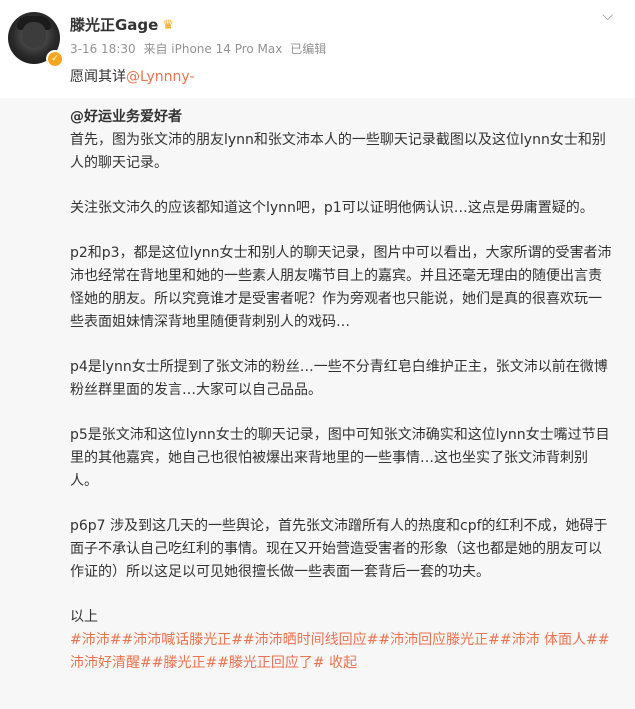 The width and height of the screenshot is (635, 709). Describe the element at coordinates (84, 617) in the screenshot. I see `repost-closing: 以上` at that location.